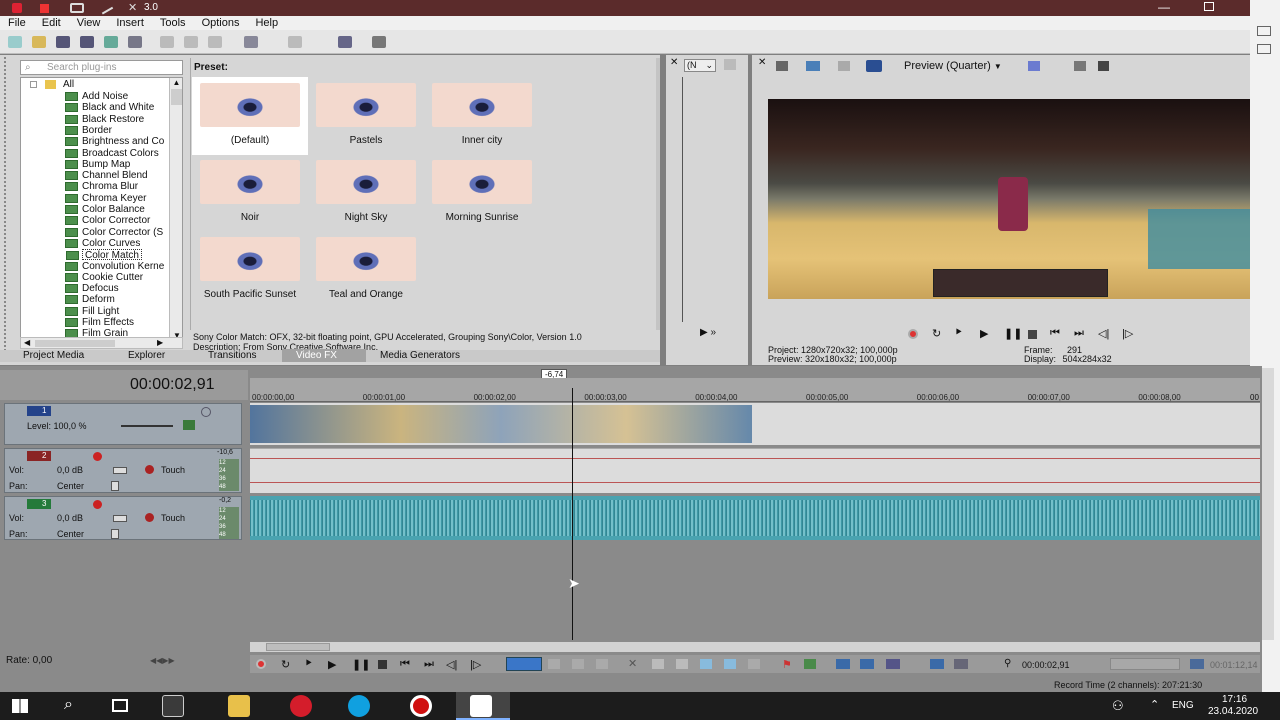  What do you see at coordinates (1079, 333) in the screenshot?
I see `preview-end-icon: ⏭` at bounding box center [1079, 333].